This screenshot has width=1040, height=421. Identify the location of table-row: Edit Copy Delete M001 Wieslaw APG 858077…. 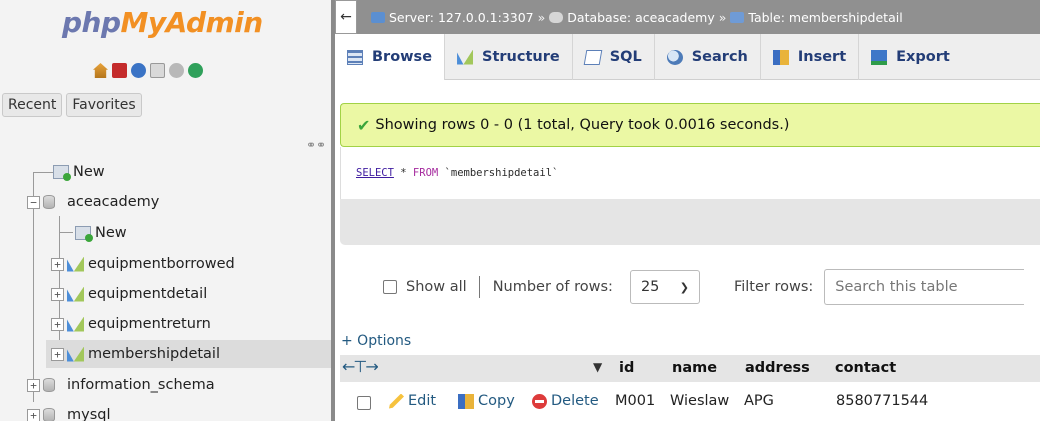
(690, 402).